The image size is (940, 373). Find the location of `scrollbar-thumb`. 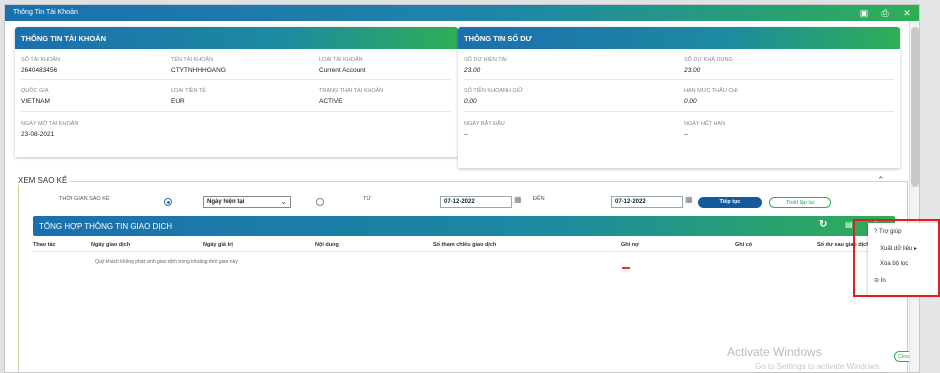

scrollbar-thumb is located at coordinates (915, 107).